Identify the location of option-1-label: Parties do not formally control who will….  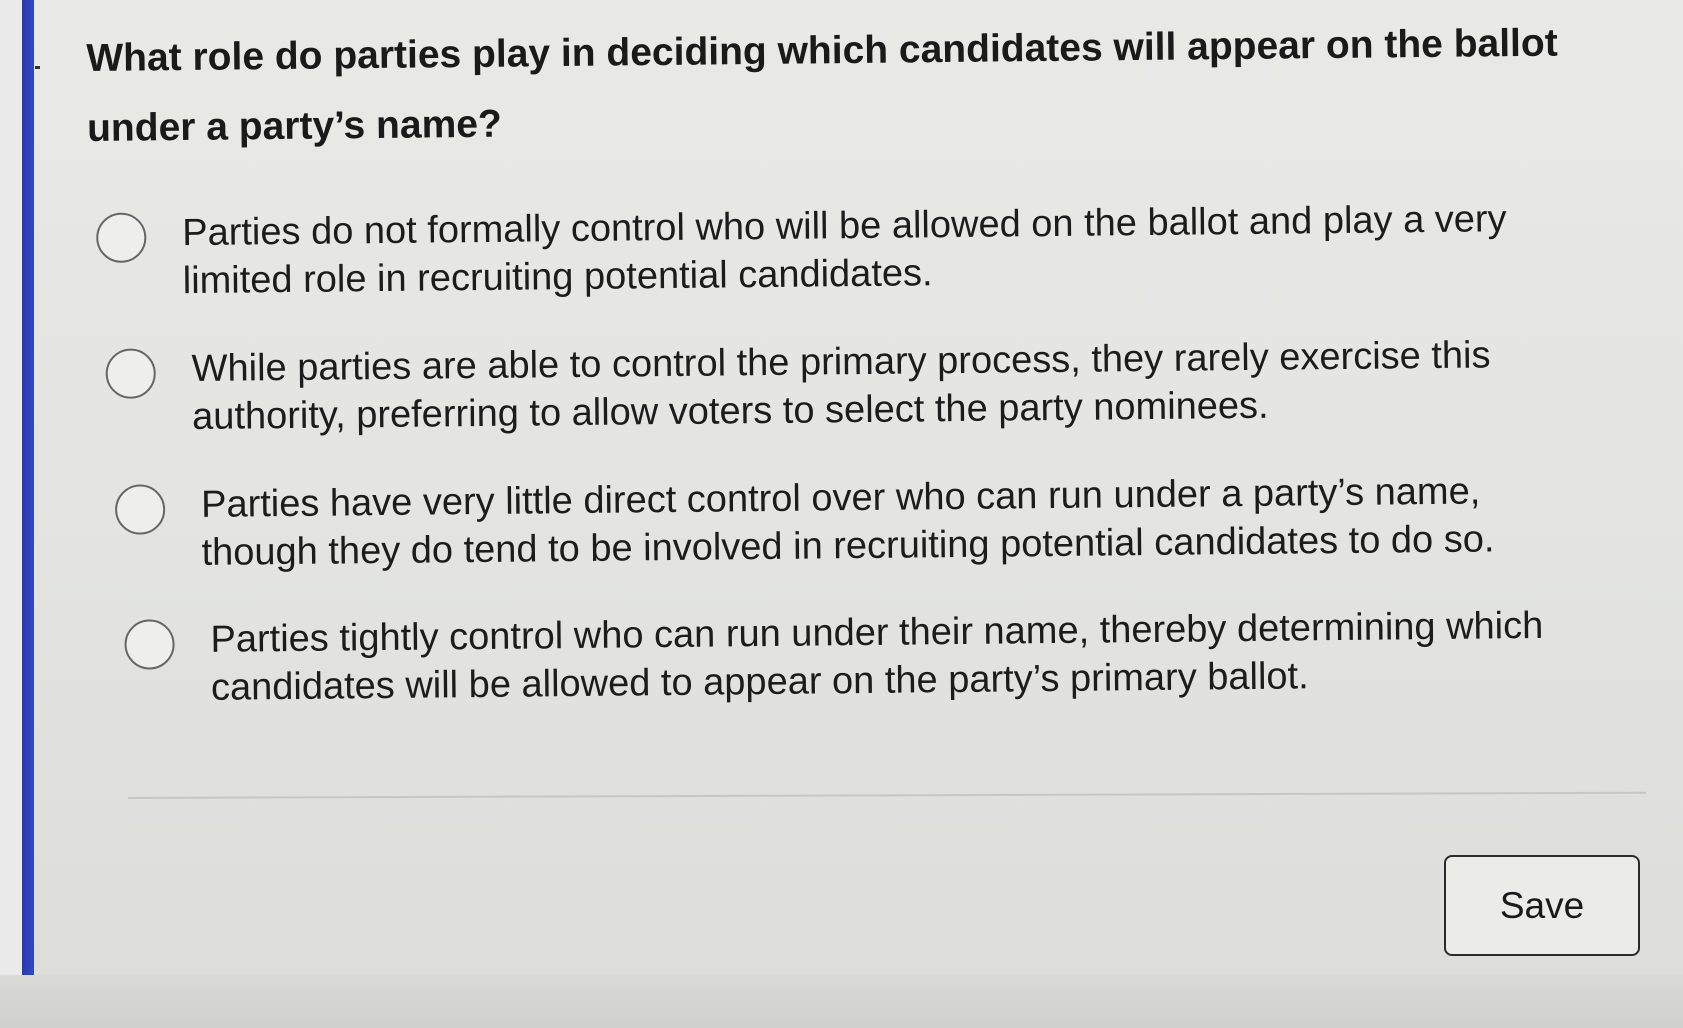
(844, 250).